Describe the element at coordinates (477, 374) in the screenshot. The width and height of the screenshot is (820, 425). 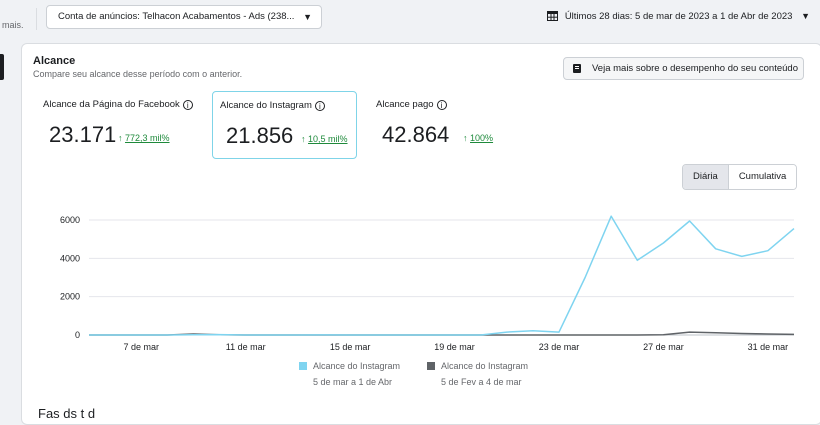
I see `legend-previous: Alcance do Instagram 5 de Fev a 4 de mar` at that location.